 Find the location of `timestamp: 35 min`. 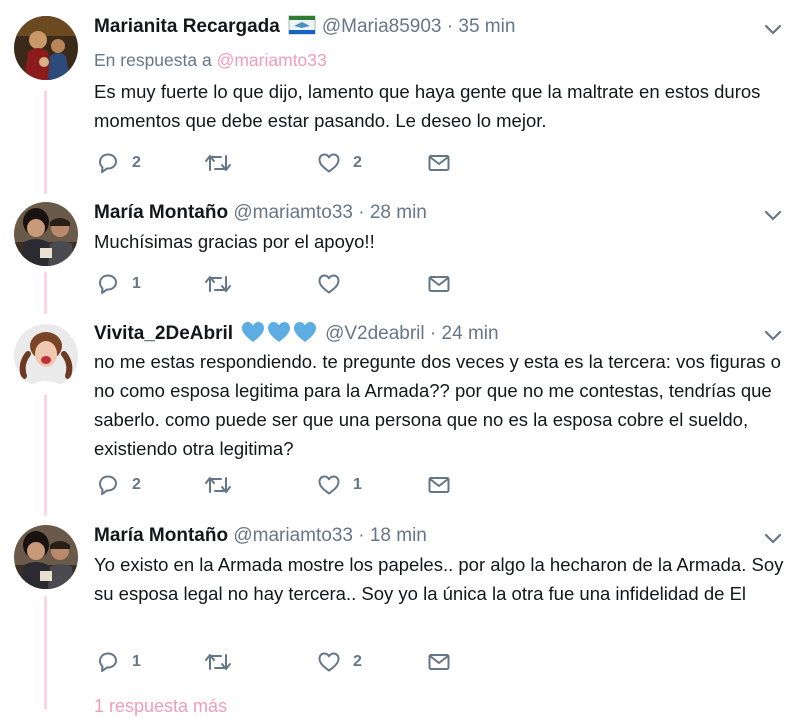

timestamp: 35 min is located at coordinates (486, 26).